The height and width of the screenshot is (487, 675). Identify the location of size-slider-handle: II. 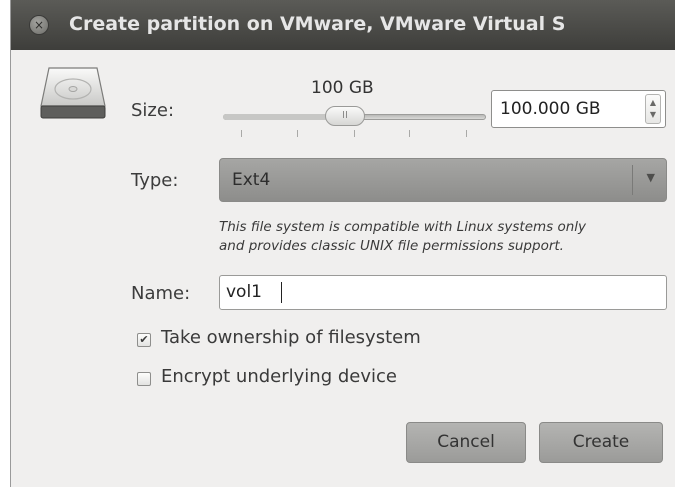
(345, 116).